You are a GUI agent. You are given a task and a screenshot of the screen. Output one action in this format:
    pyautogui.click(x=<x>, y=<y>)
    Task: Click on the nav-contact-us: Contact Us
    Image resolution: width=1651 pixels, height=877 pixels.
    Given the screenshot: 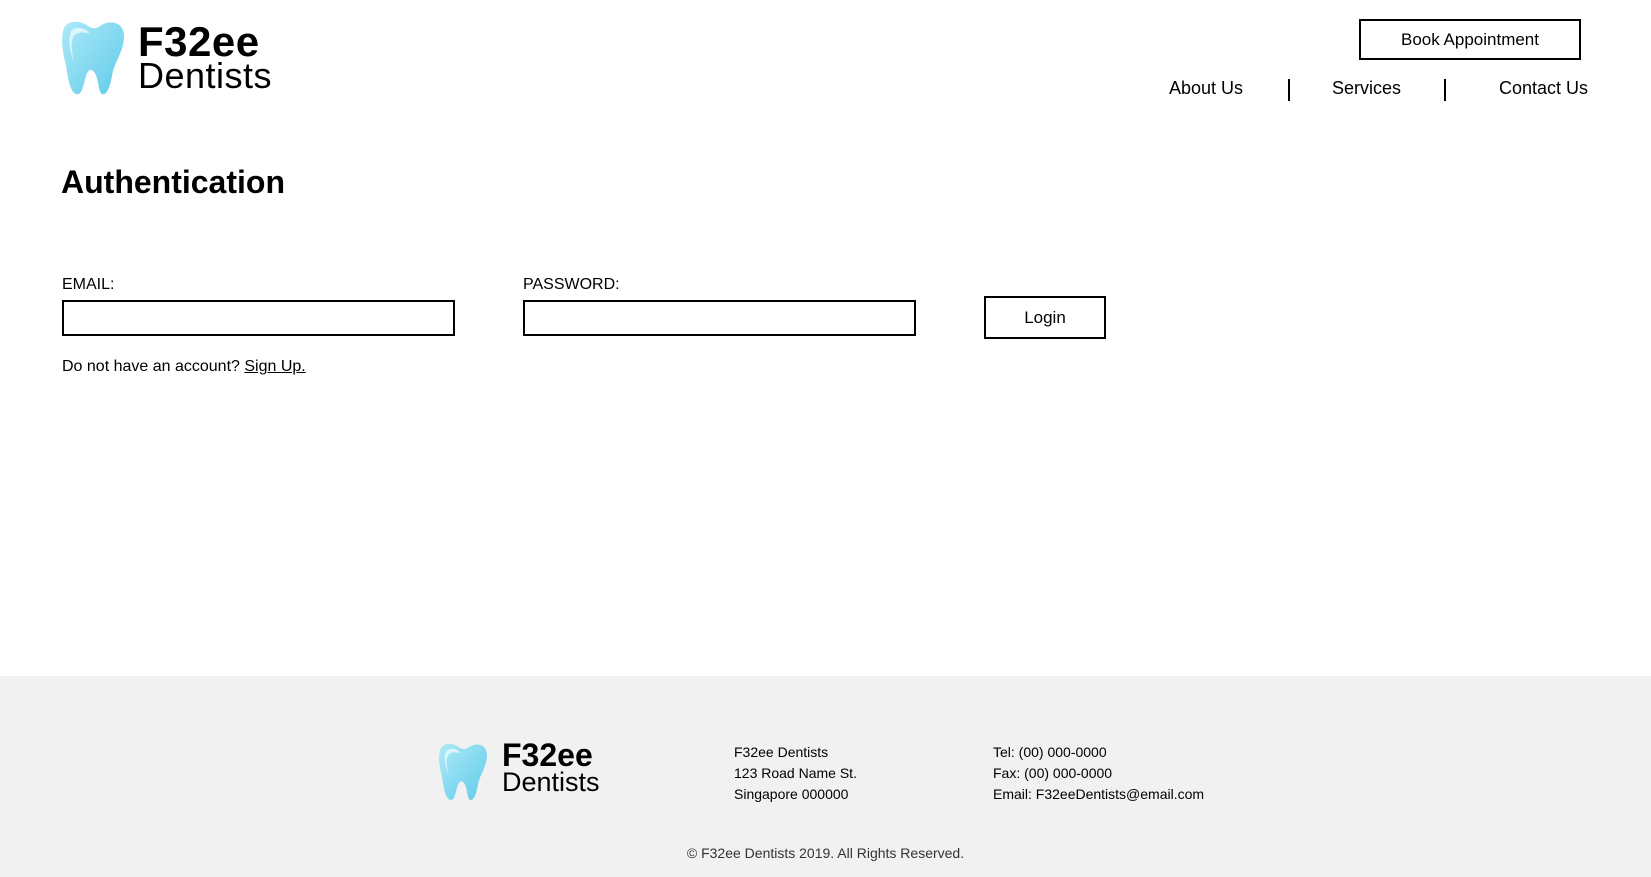 What is the action you would take?
    pyautogui.click(x=1543, y=88)
    